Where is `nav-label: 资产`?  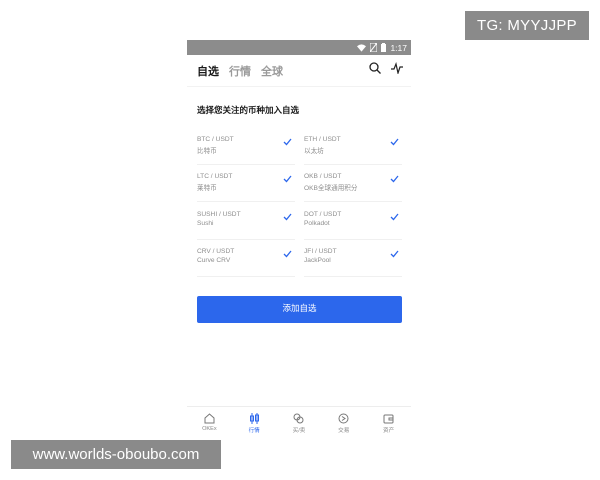
nav-label: 资产 is located at coordinates (388, 431).